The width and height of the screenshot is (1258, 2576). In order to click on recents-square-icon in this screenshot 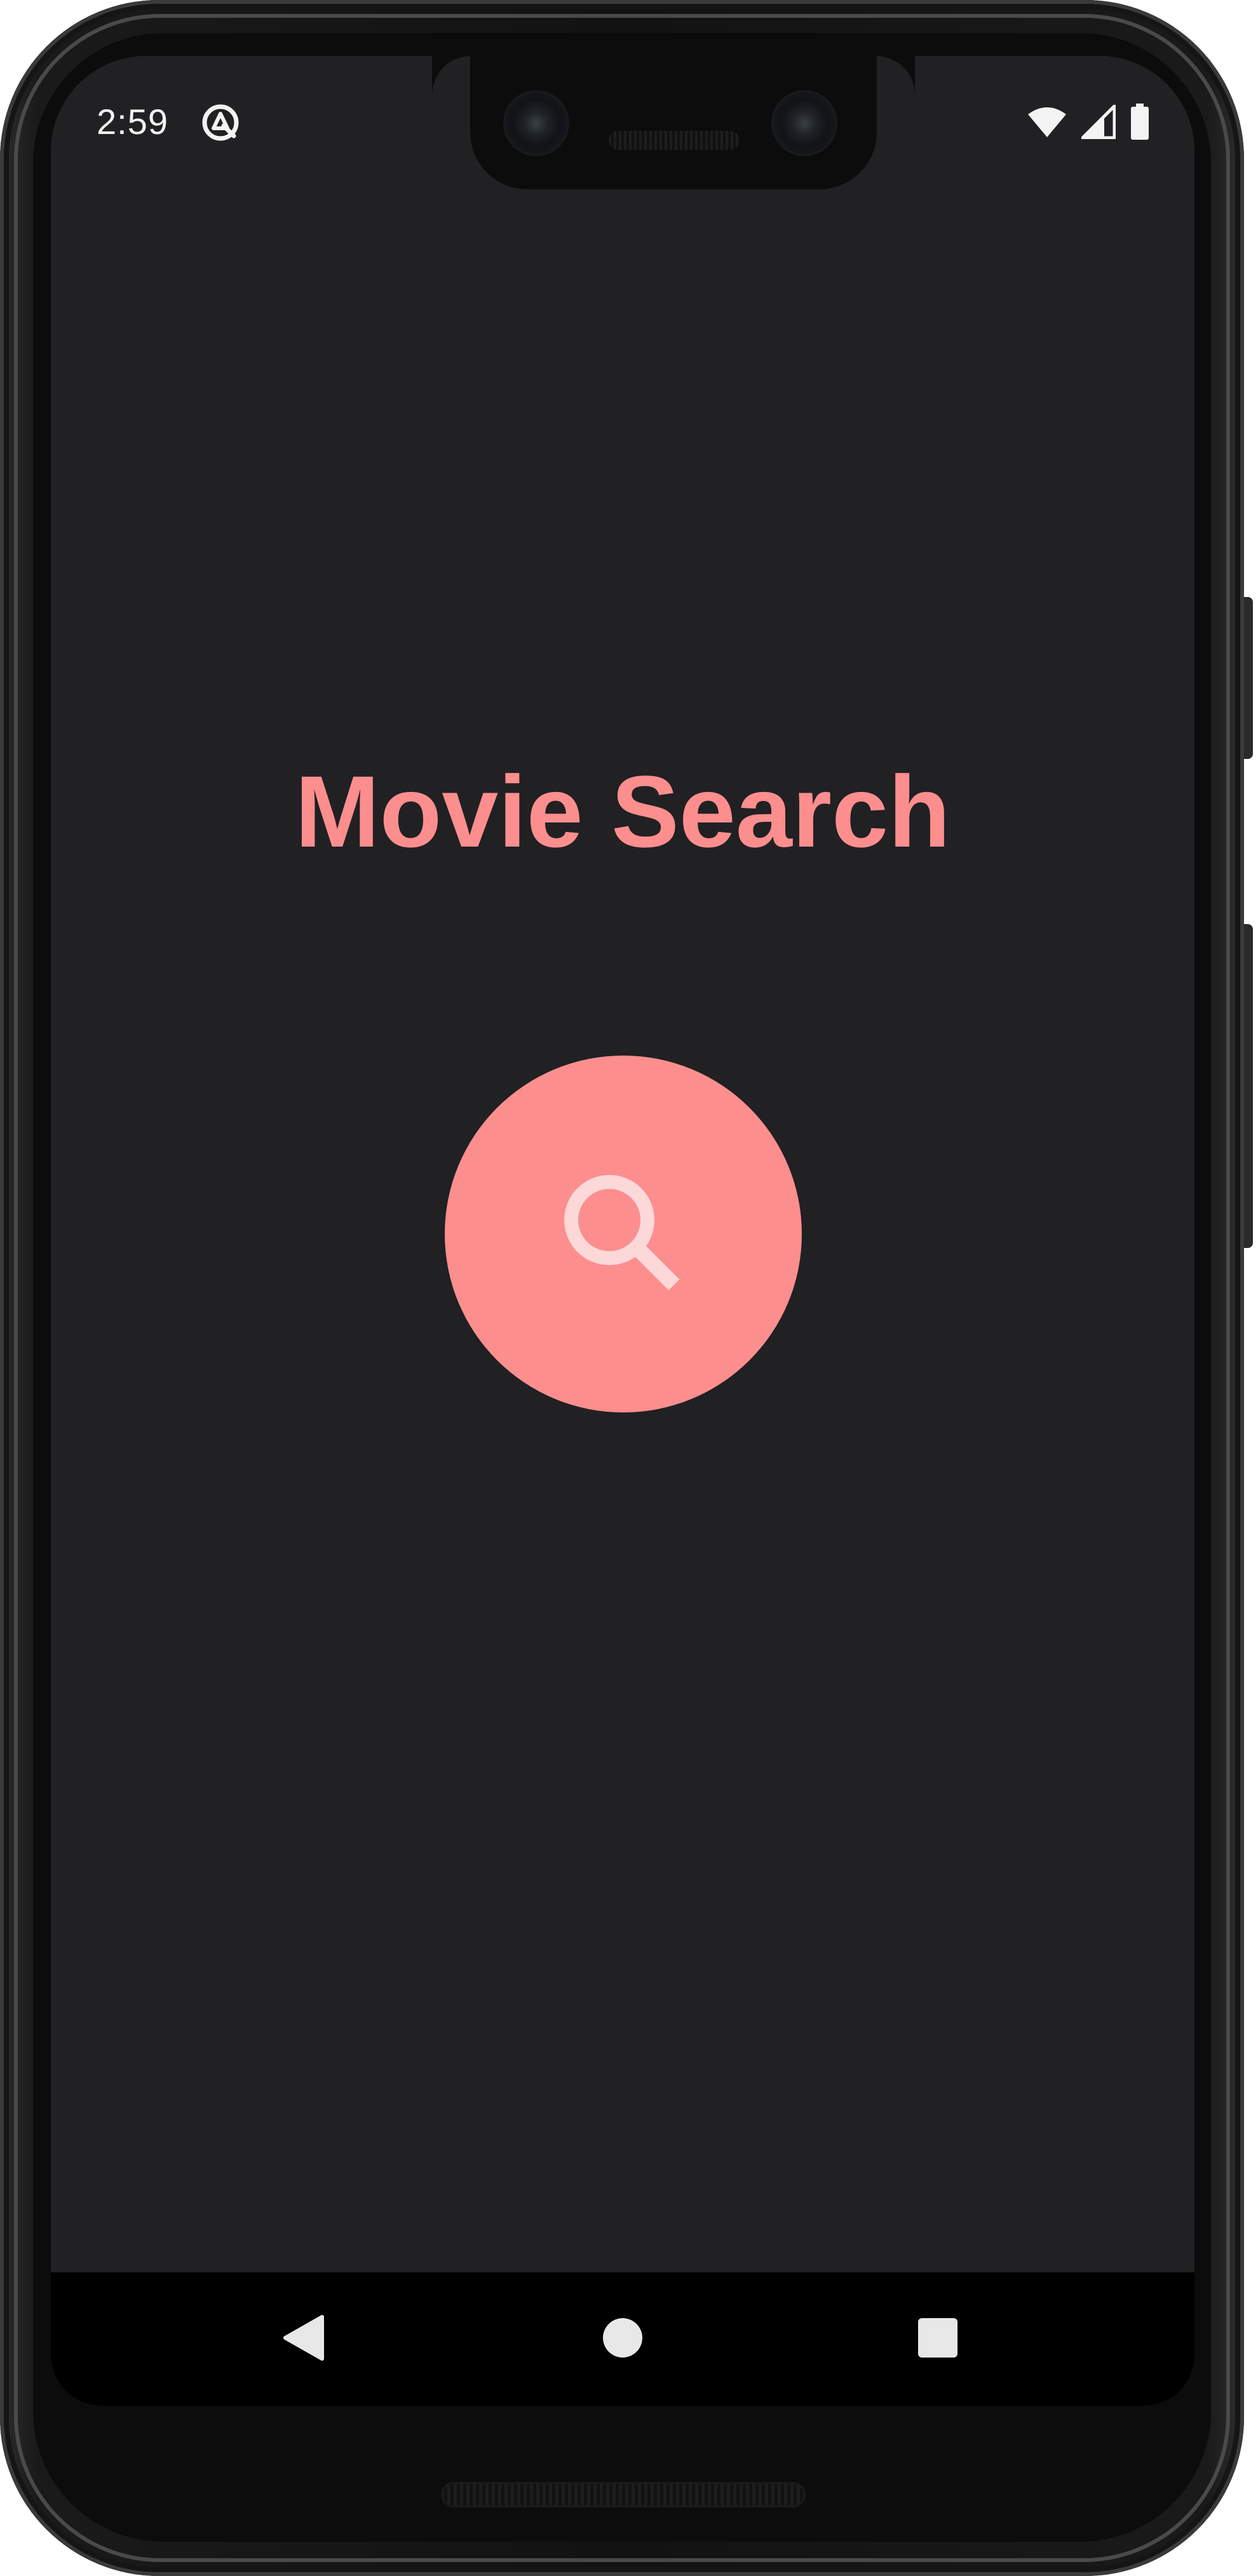, I will do `click(938, 2339)`.